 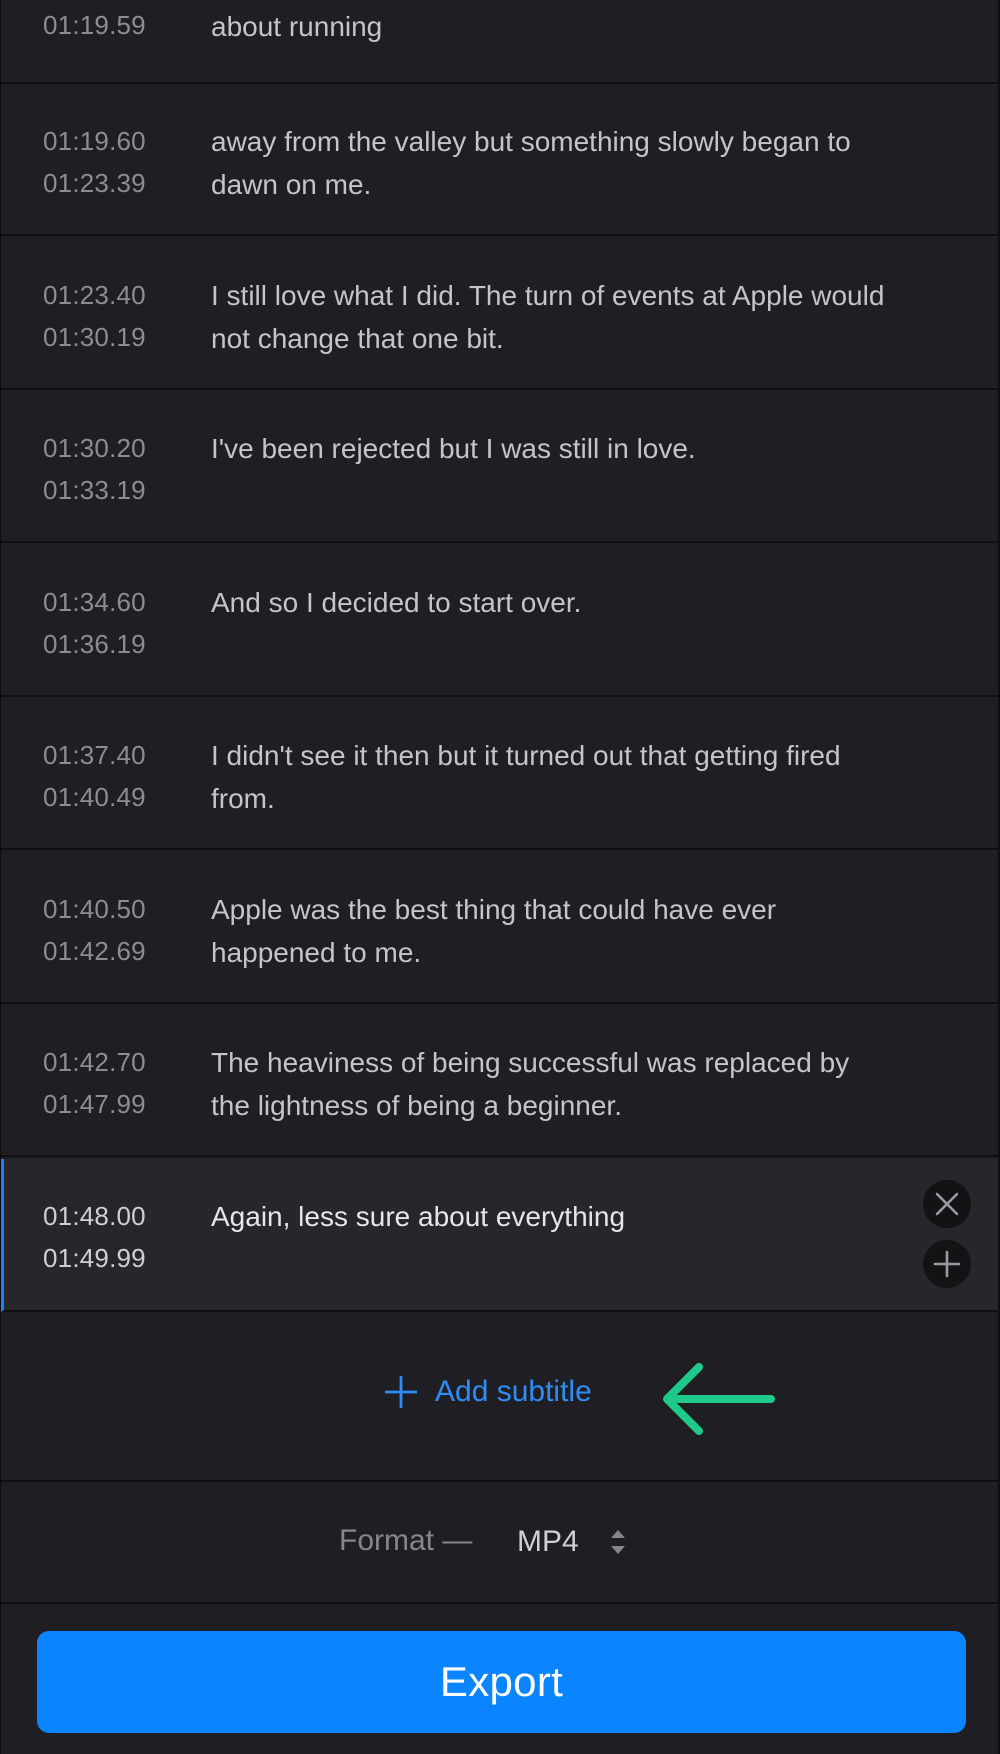 I want to click on subtitle-start-time: 01:42.70, so click(x=94, y=1062).